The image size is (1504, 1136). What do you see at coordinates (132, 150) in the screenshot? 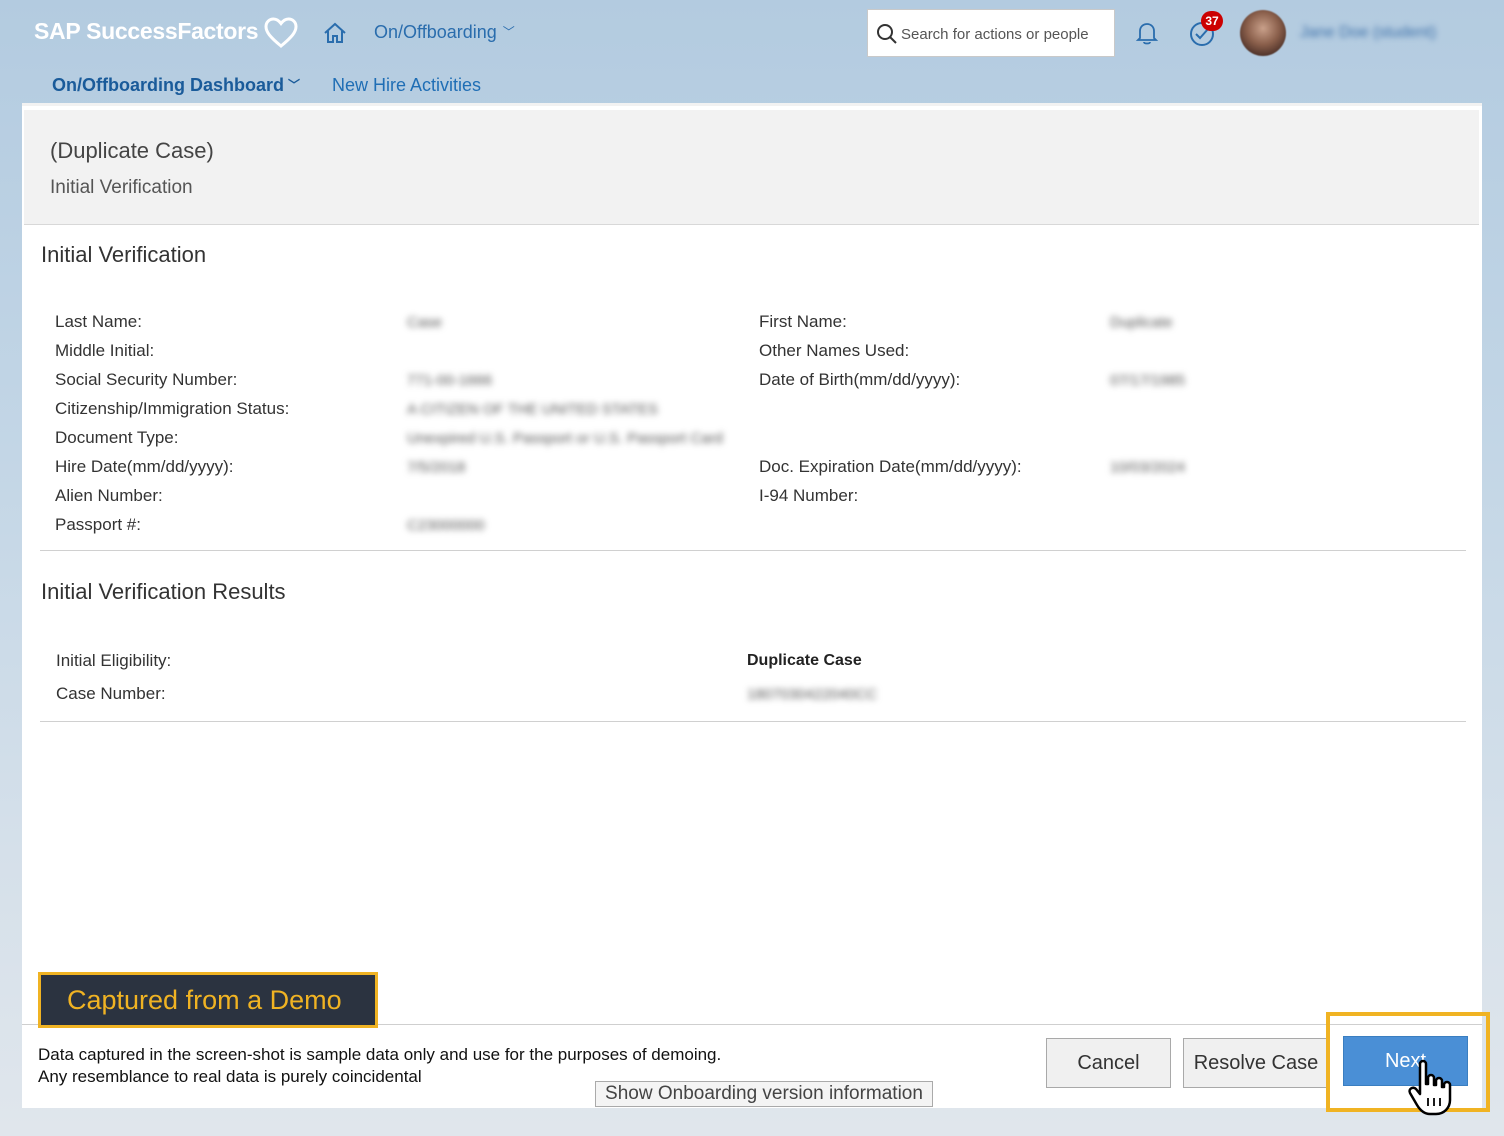
I see `case-title: (Duplicate Case)` at bounding box center [132, 150].